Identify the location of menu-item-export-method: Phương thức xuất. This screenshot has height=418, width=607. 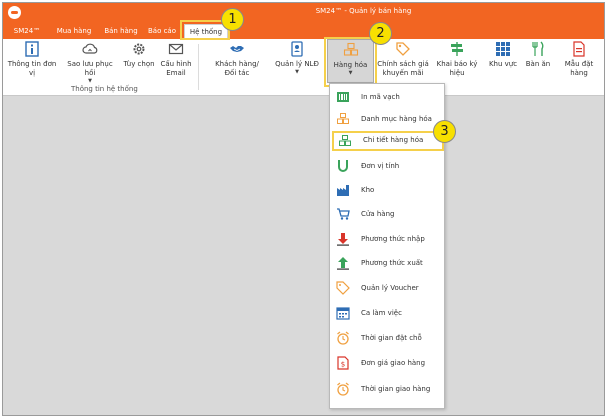
(387, 264).